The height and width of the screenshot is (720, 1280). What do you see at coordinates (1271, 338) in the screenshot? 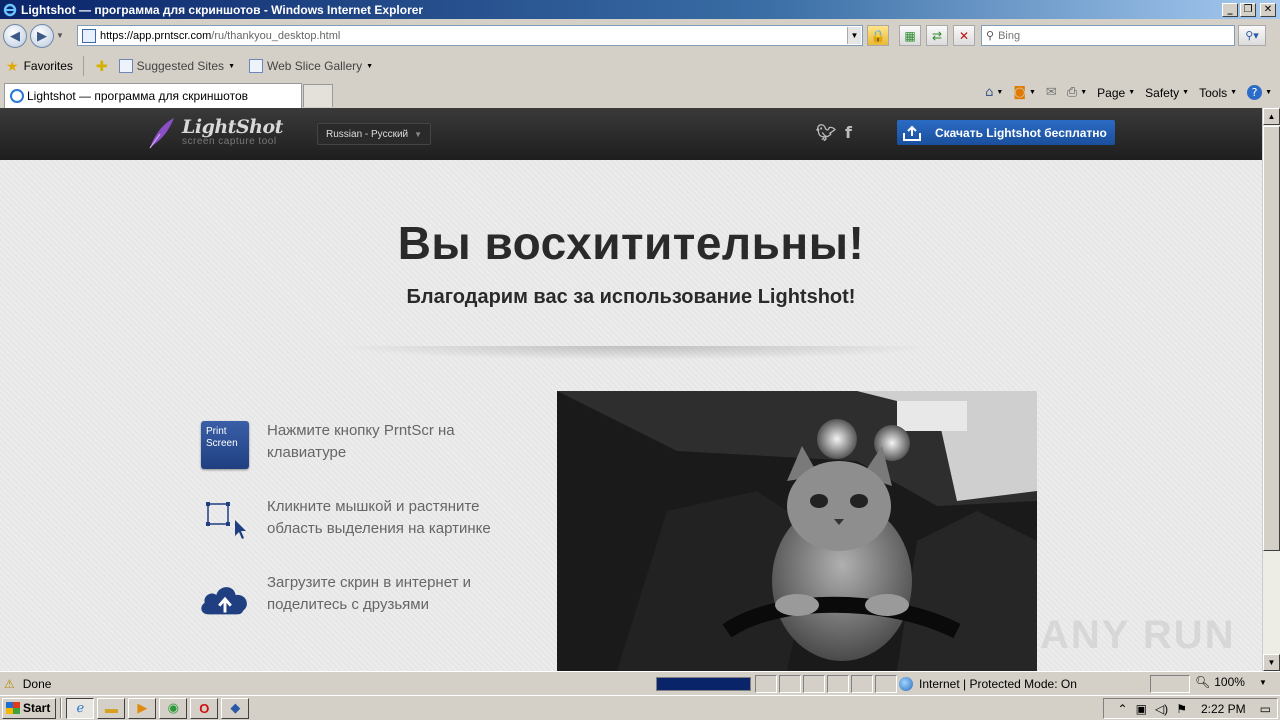
I see `scroll-thumb` at bounding box center [1271, 338].